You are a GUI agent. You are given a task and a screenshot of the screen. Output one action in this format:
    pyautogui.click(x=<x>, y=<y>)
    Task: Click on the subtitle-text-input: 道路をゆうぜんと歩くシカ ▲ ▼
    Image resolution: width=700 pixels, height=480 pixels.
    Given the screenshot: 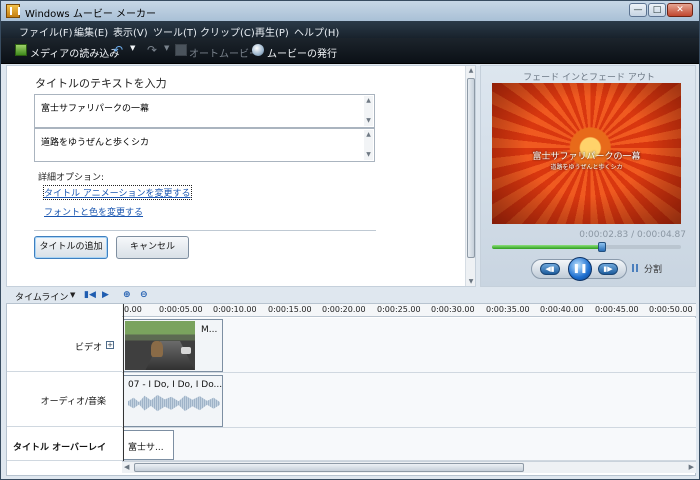 What is the action you would take?
    pyautogui.click(x=204, y=145)
    